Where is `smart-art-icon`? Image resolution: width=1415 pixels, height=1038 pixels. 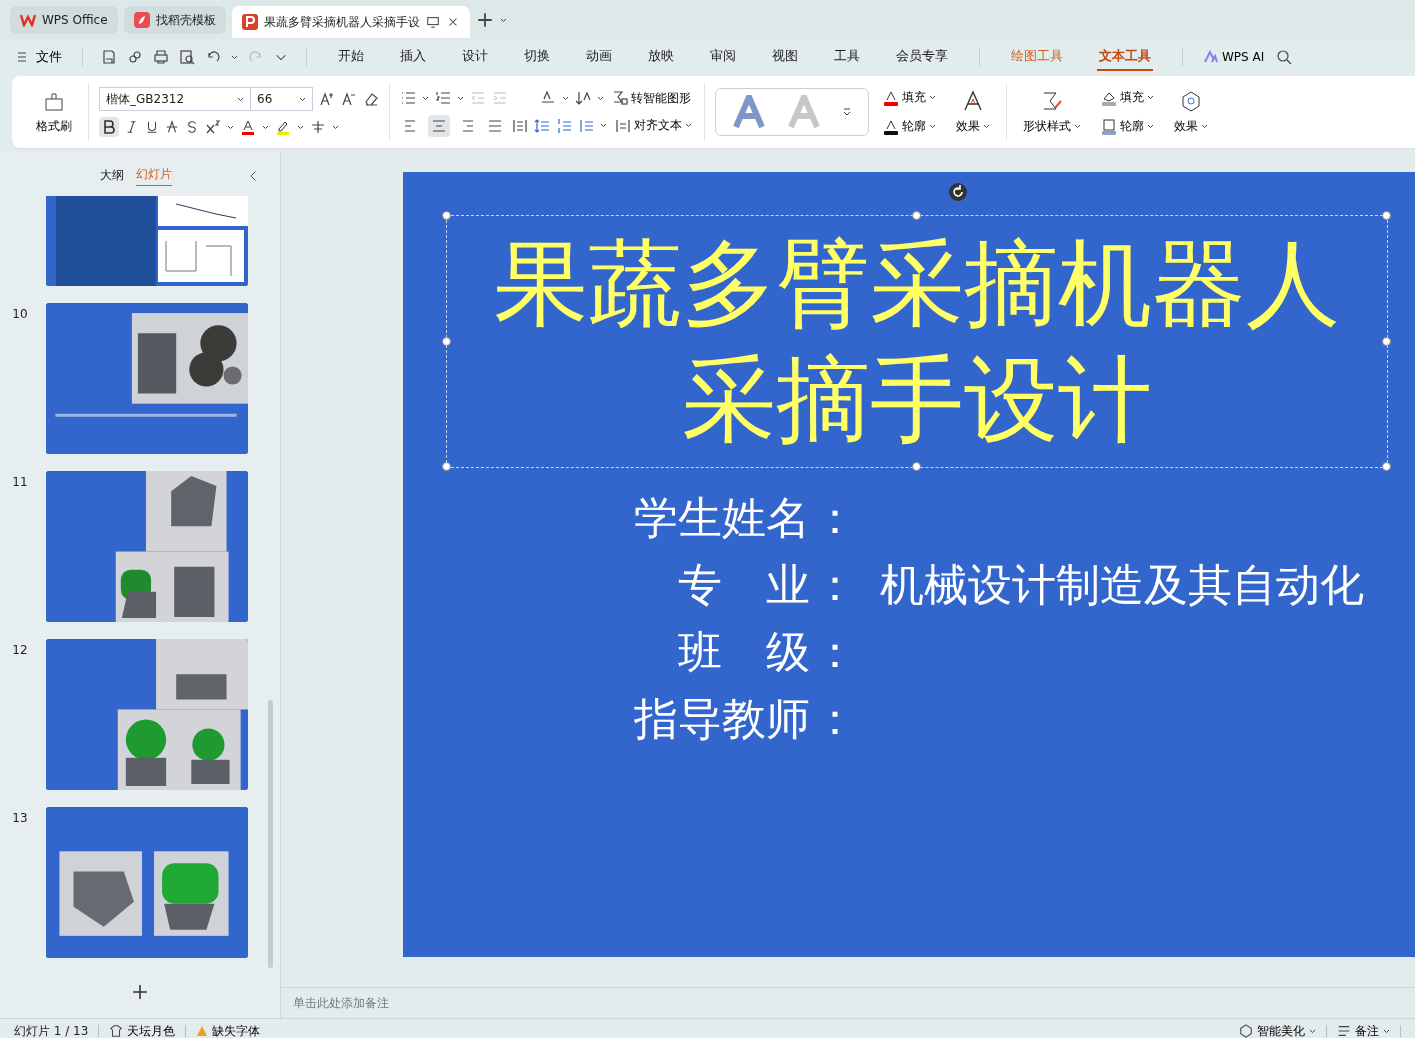 smart-art-icon is located at coordinates (620, 98).